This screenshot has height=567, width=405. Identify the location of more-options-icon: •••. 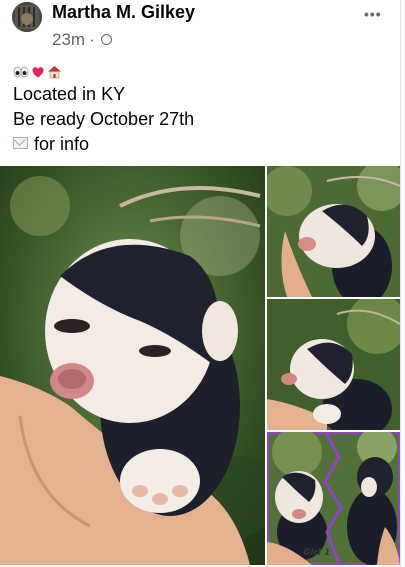
(373, 14).